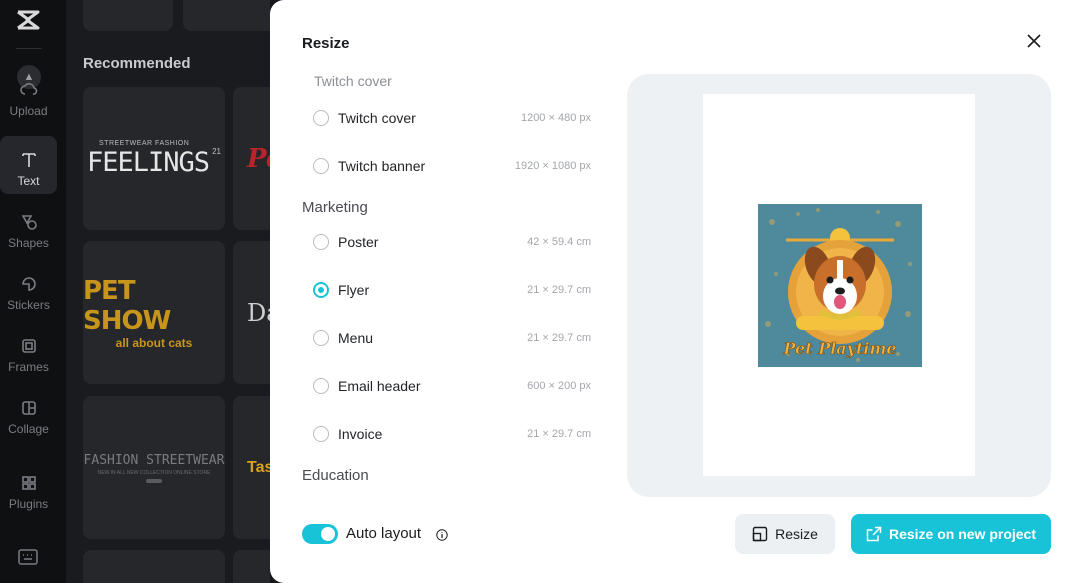  I want to click on close-button, so click(1034, 41).